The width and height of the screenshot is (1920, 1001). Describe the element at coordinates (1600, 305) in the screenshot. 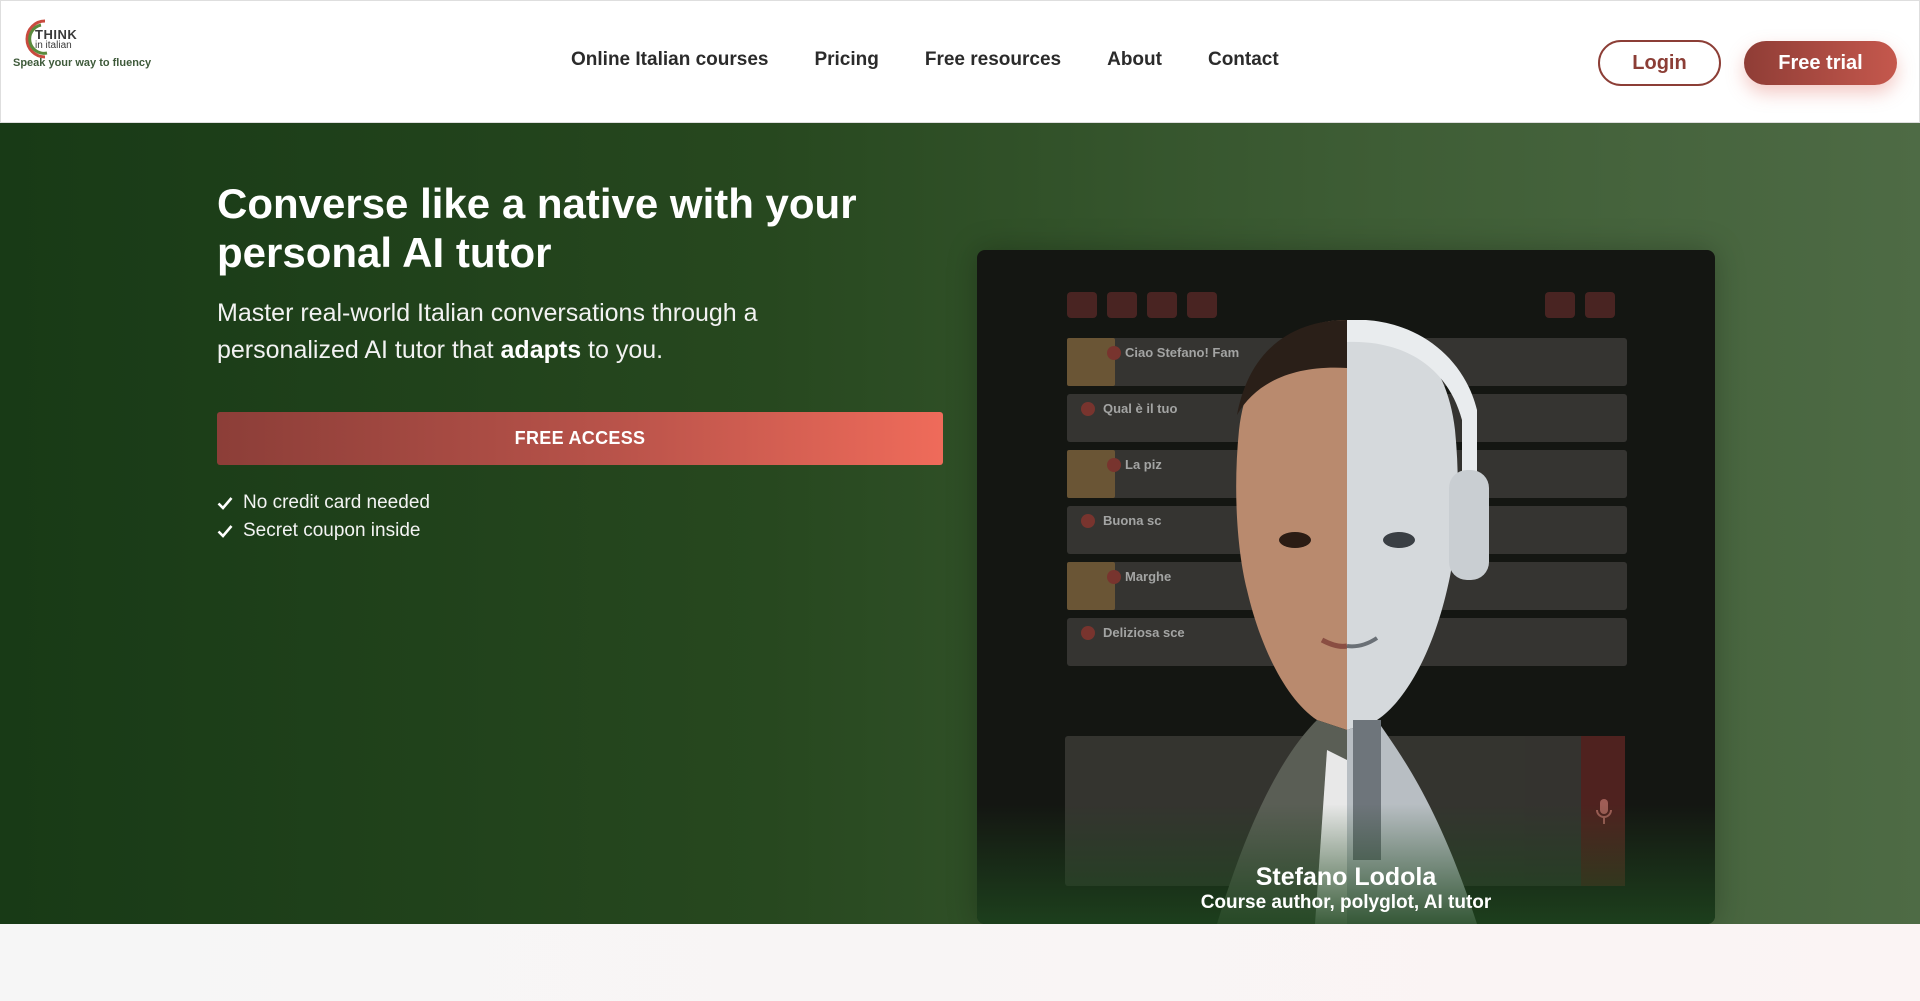

I see `power-icon` at that location.